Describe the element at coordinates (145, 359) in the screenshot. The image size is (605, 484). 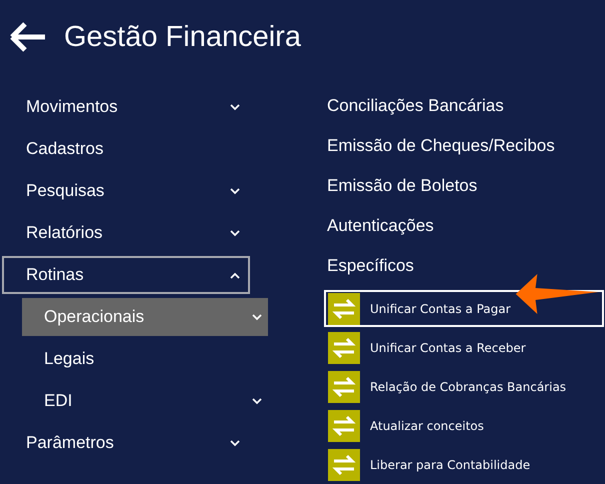
I see `menu-item: Legais` at that location.